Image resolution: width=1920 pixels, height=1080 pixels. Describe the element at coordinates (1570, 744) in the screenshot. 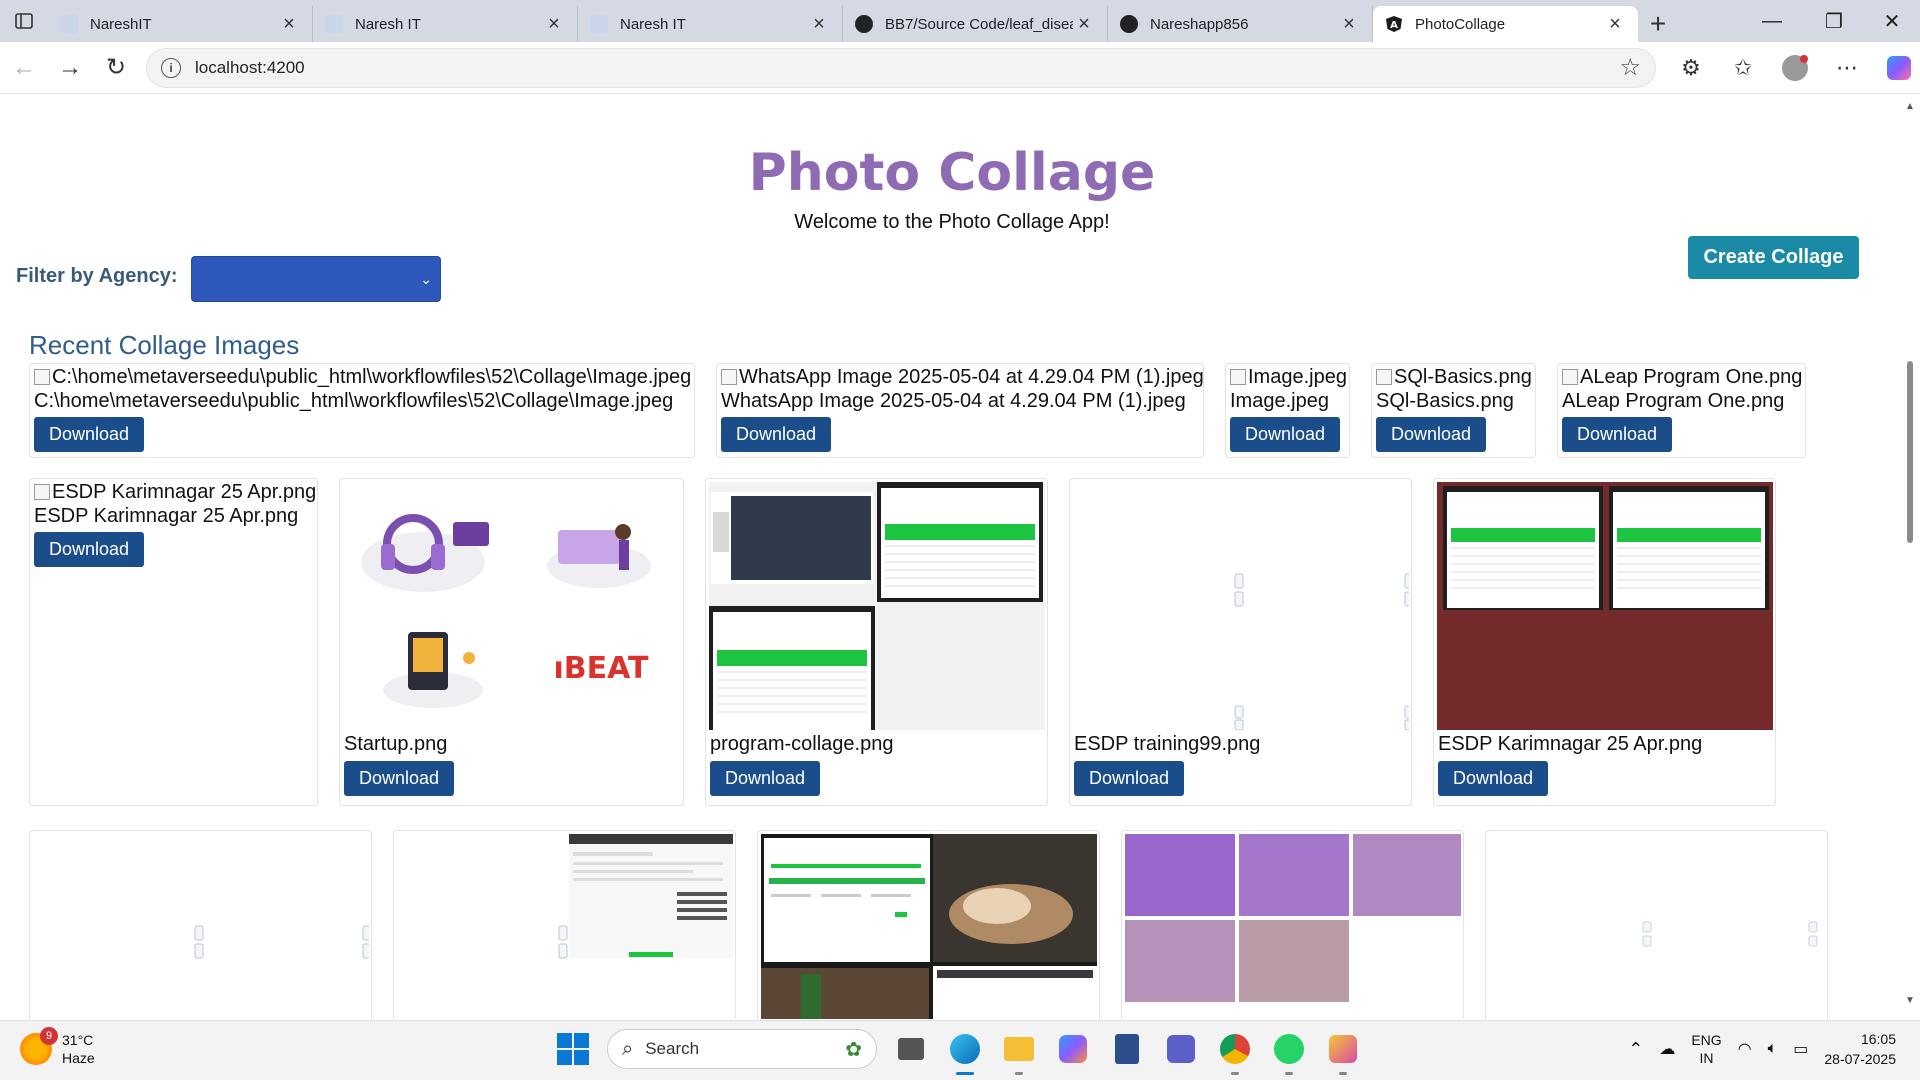

I see `image-caption: ESDP Karimnagar 25 Apr.png` at that location.